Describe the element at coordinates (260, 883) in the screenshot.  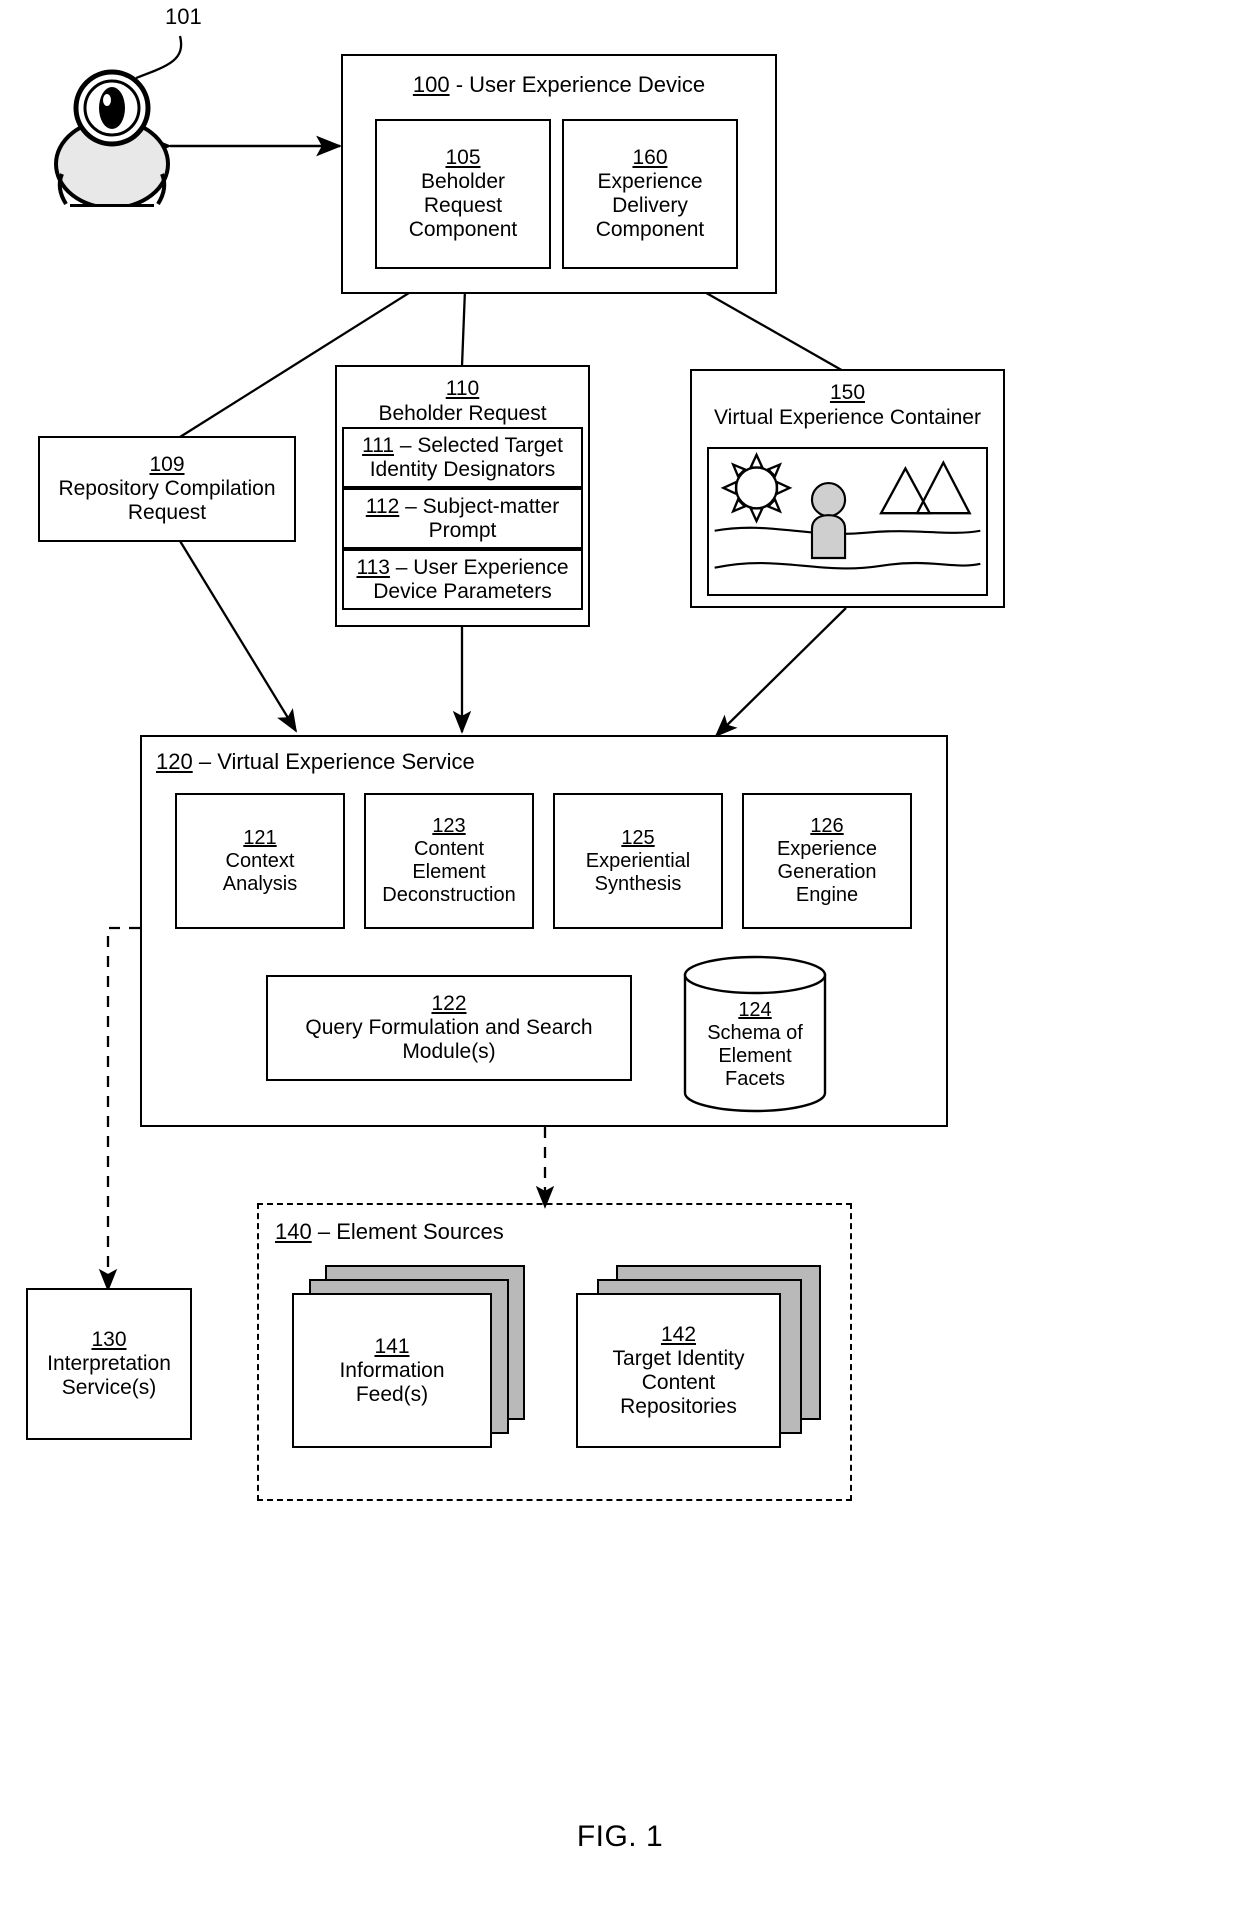
I see `context-analysis-line-2: Analysis` at that location.